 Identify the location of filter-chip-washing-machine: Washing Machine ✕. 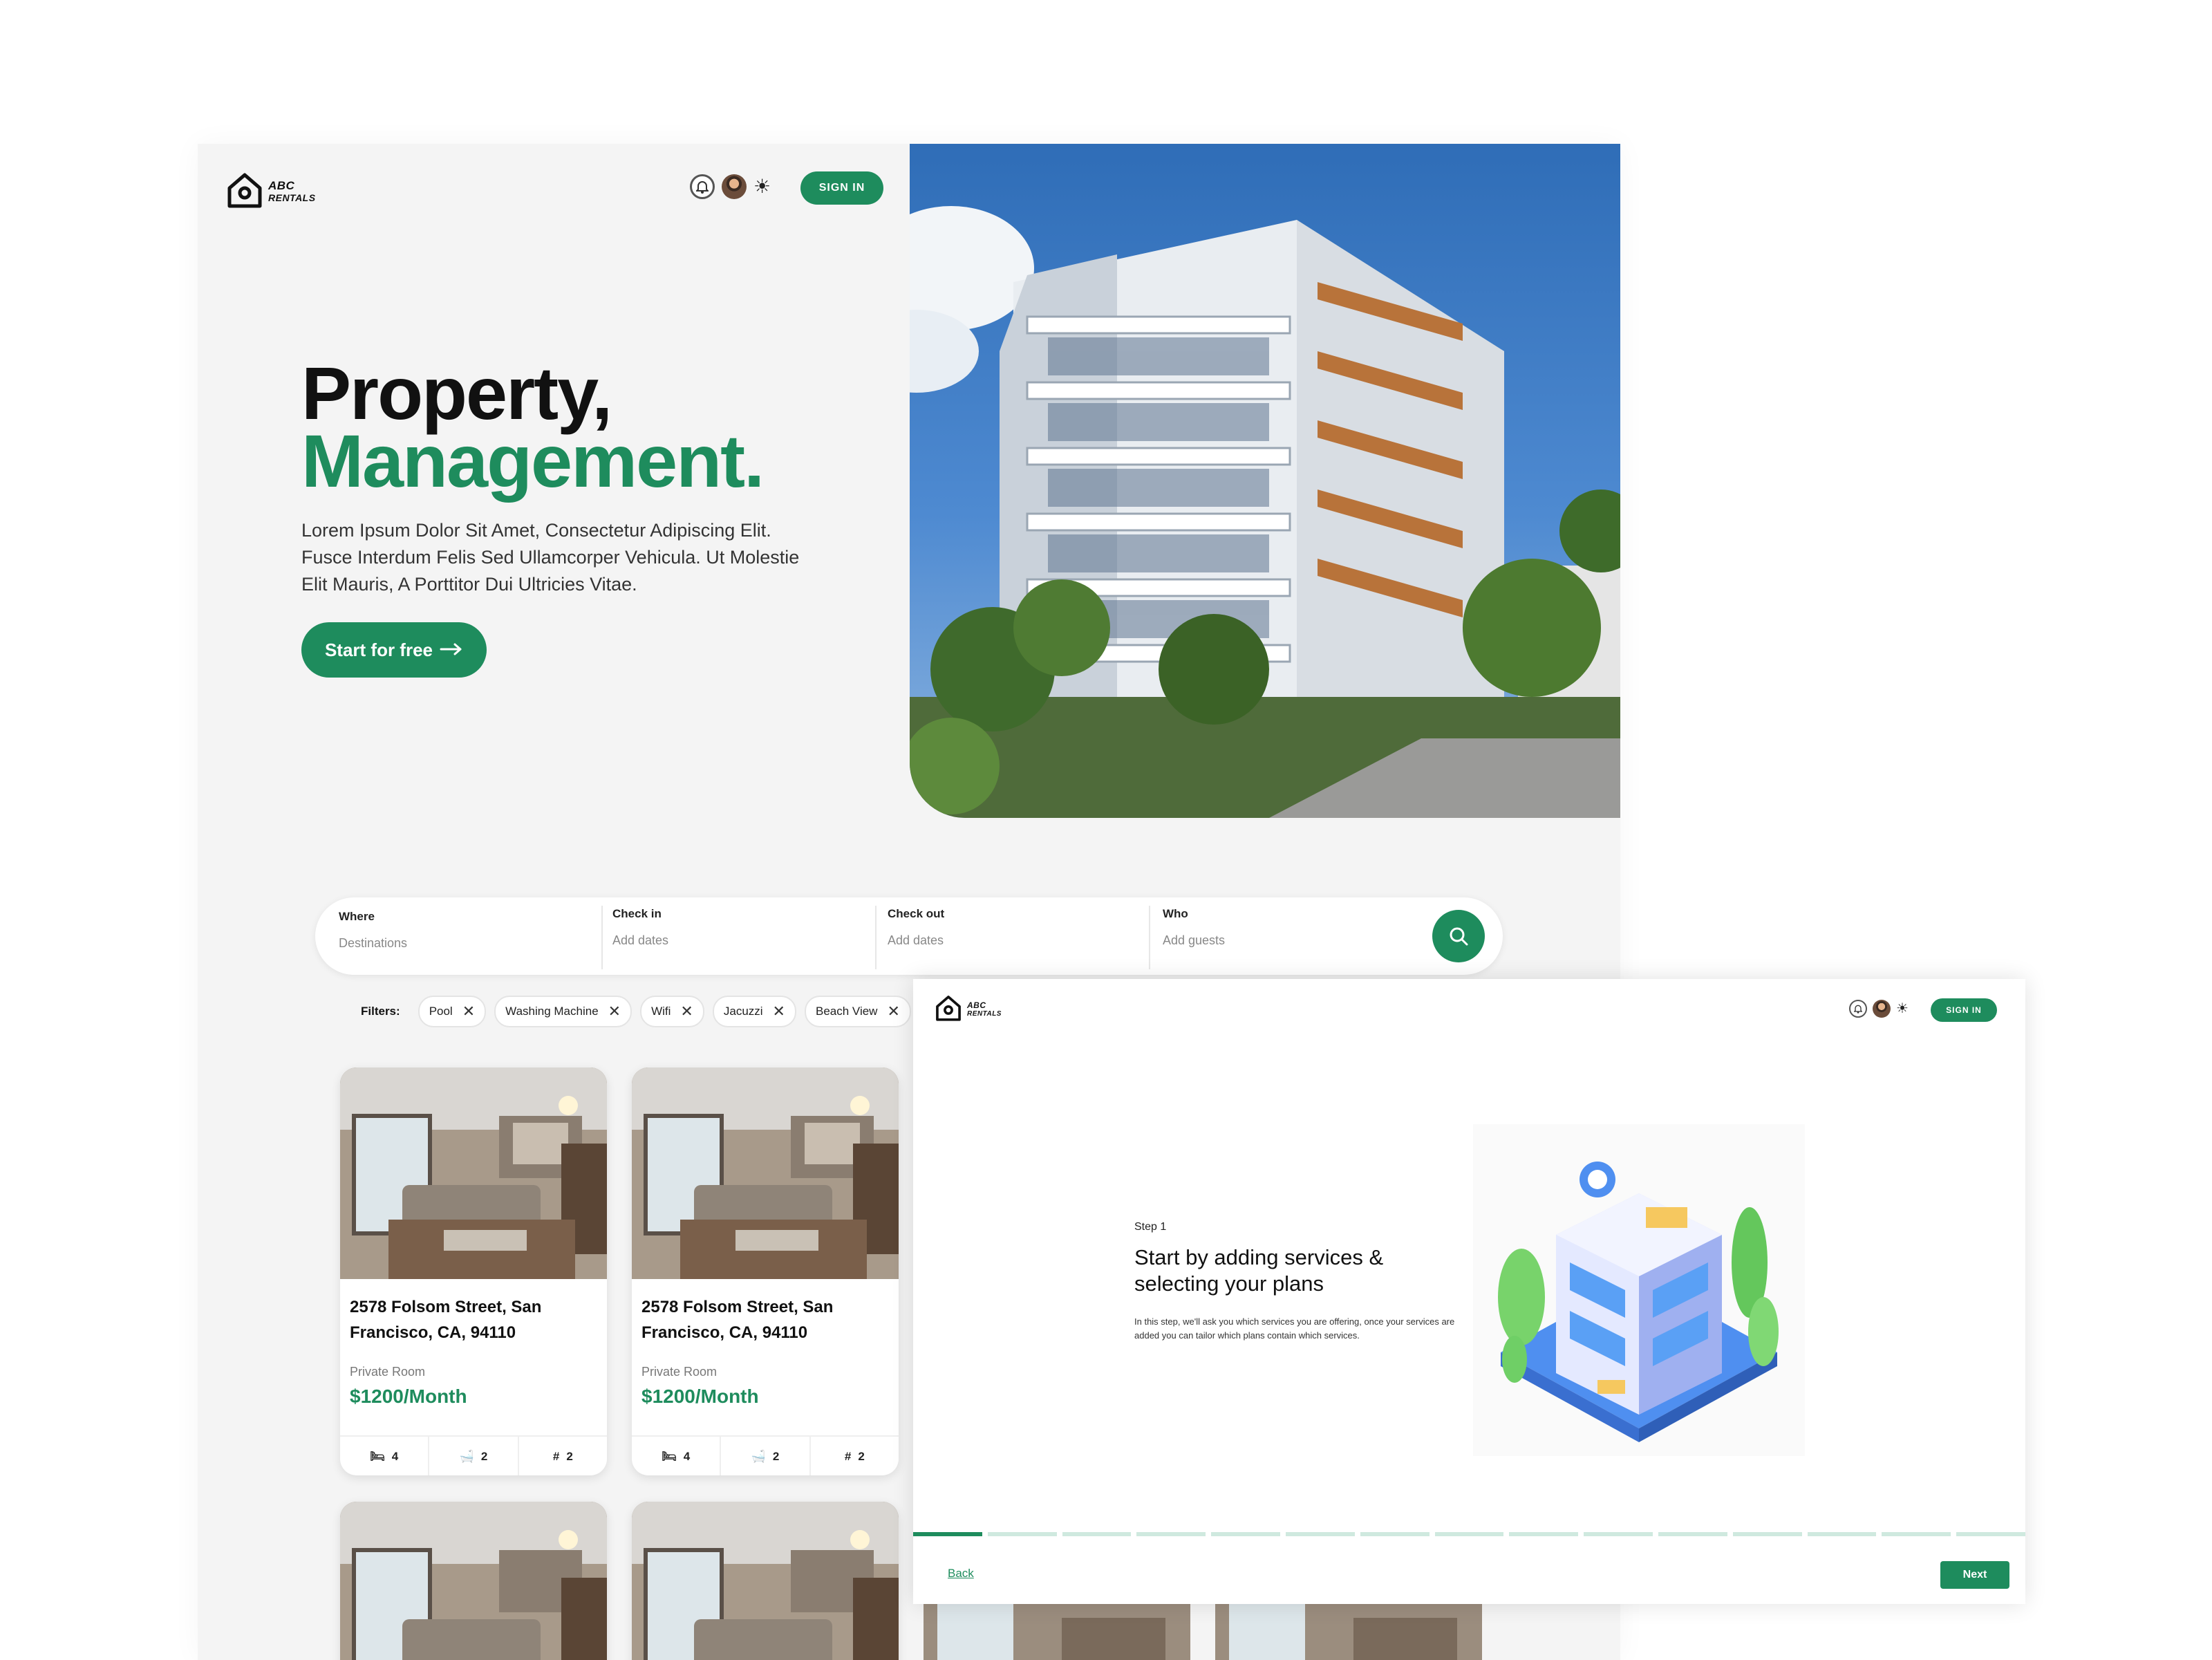
(563, 1011).